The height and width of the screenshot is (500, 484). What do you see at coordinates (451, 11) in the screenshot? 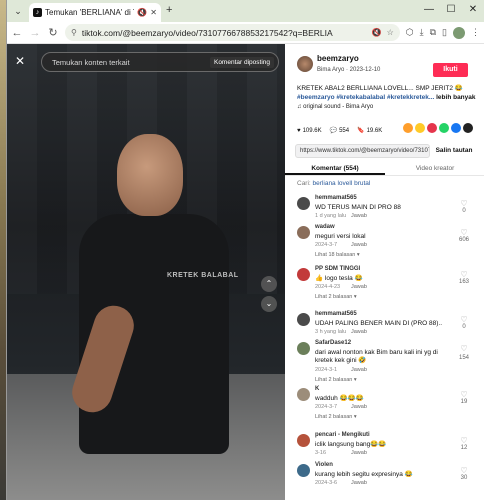
I see `maximize-icon: ☐` at bounding box center [451, 11].